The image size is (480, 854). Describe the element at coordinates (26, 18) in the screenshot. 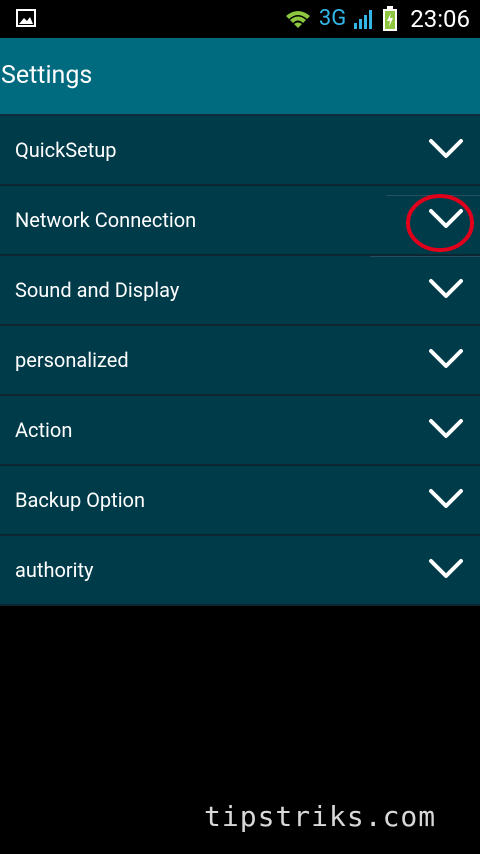

I see `image-notification-icon` at that location.